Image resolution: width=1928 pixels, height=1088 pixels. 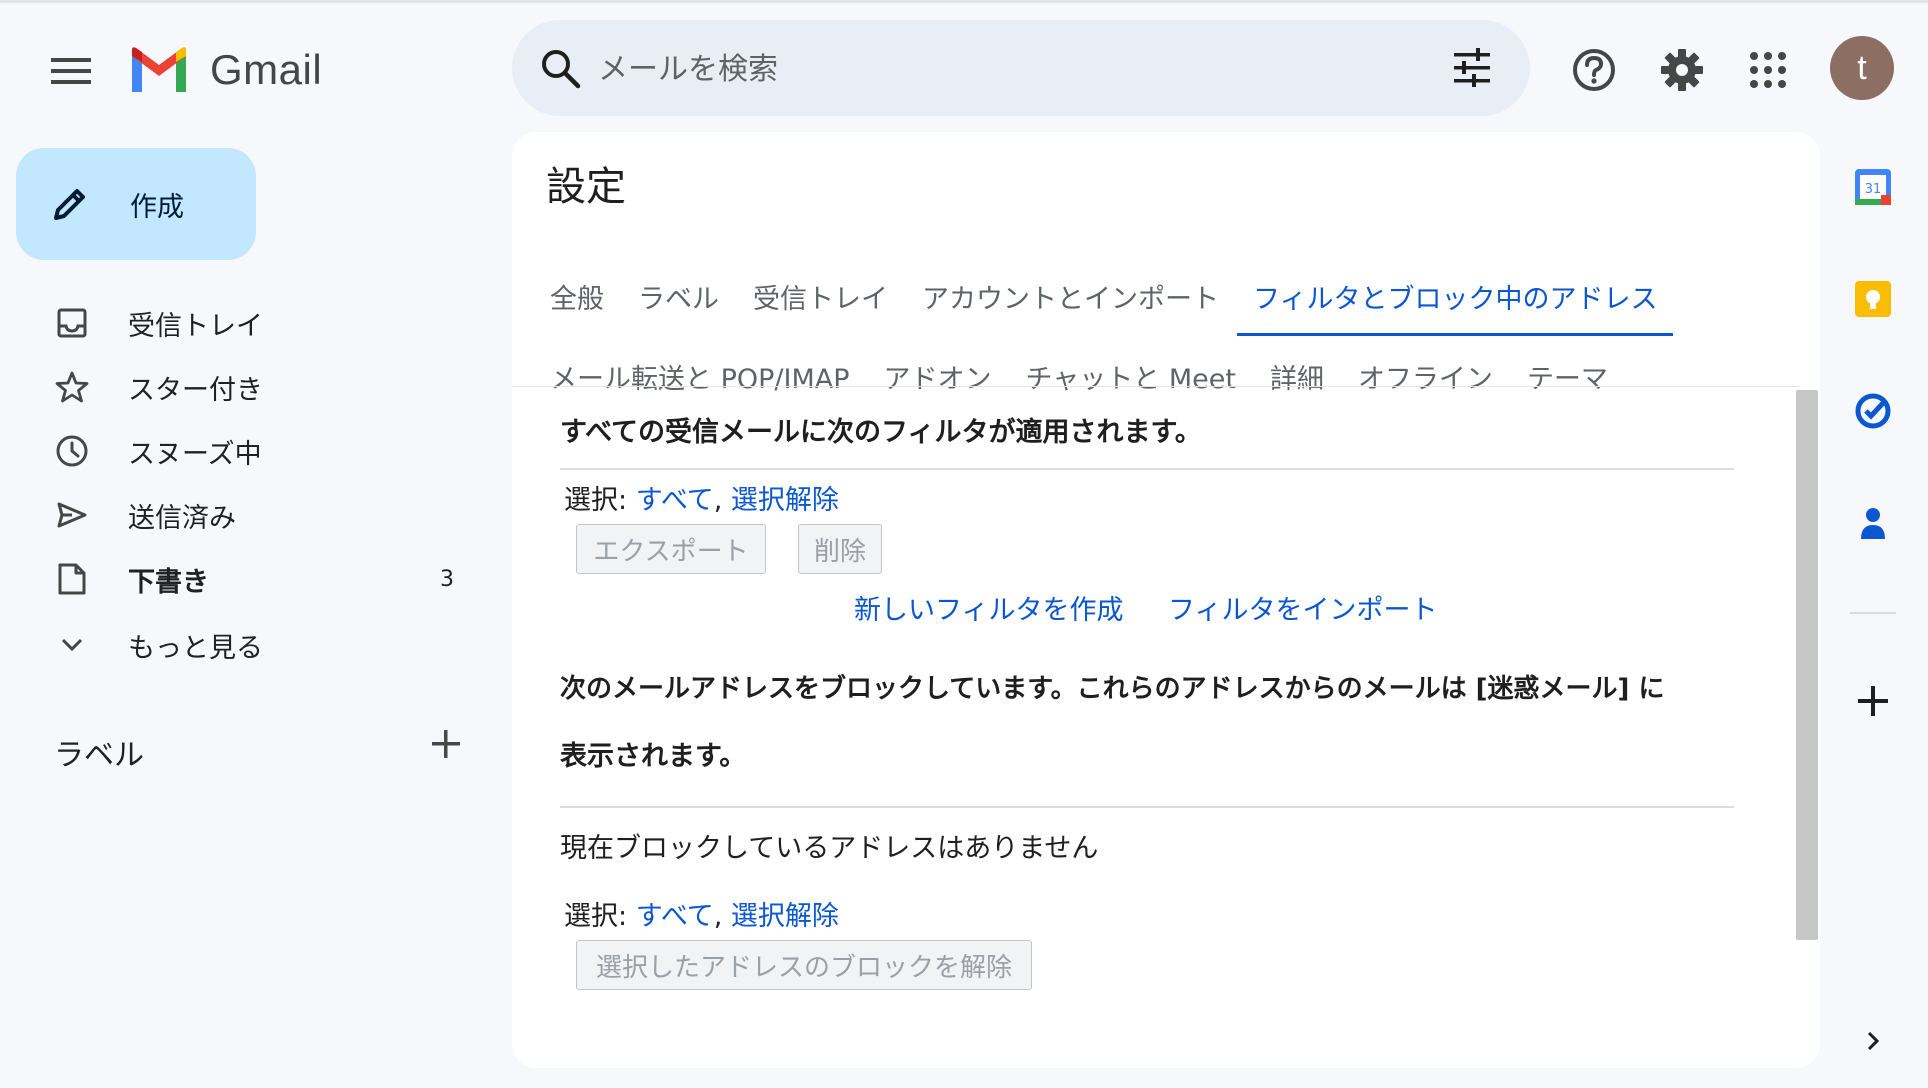 What do you see at coordinates (157, 207) in the screenshot?
I see `compose-label: 作成` at bounding box center [157, 207].